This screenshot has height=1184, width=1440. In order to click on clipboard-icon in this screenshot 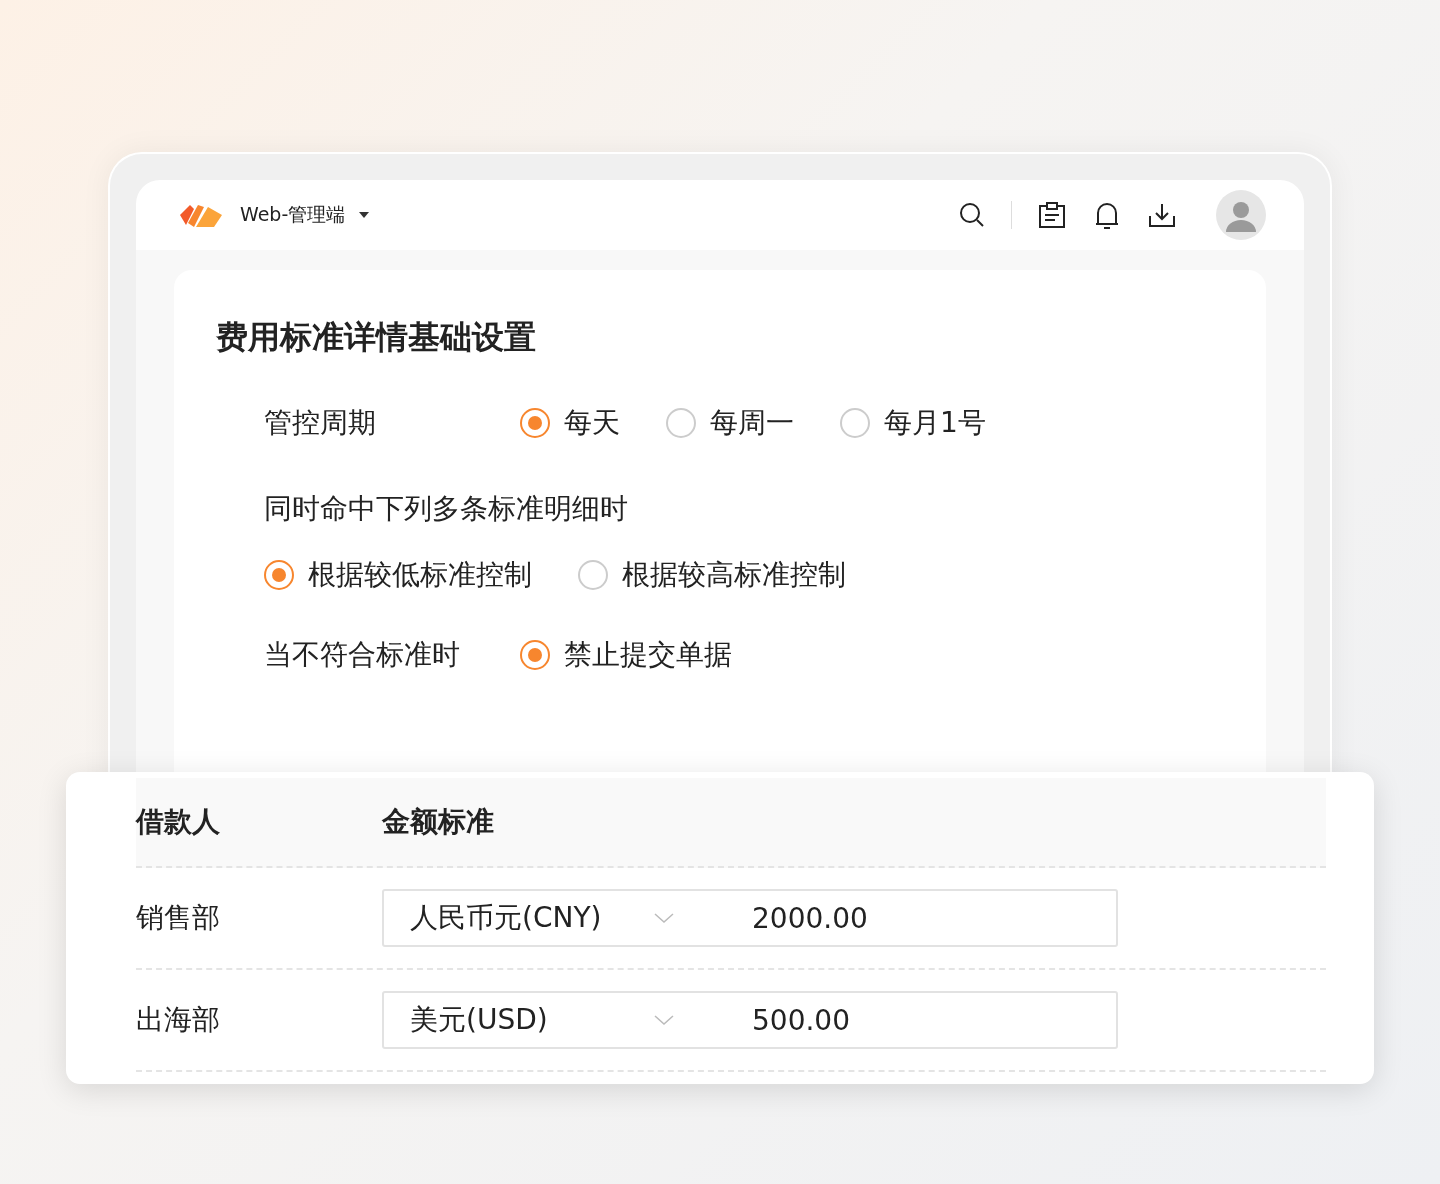, I will do `click(1052, 215)`.